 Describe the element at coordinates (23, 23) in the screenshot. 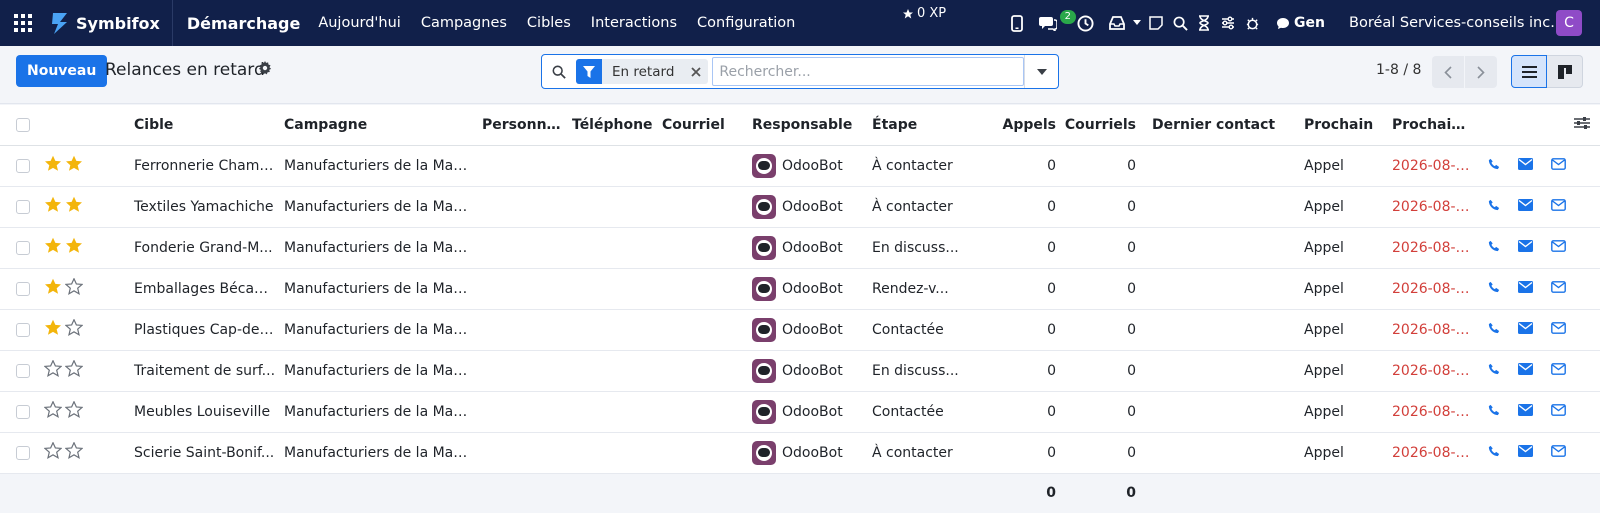

I see `app-menu-icon` at that location.